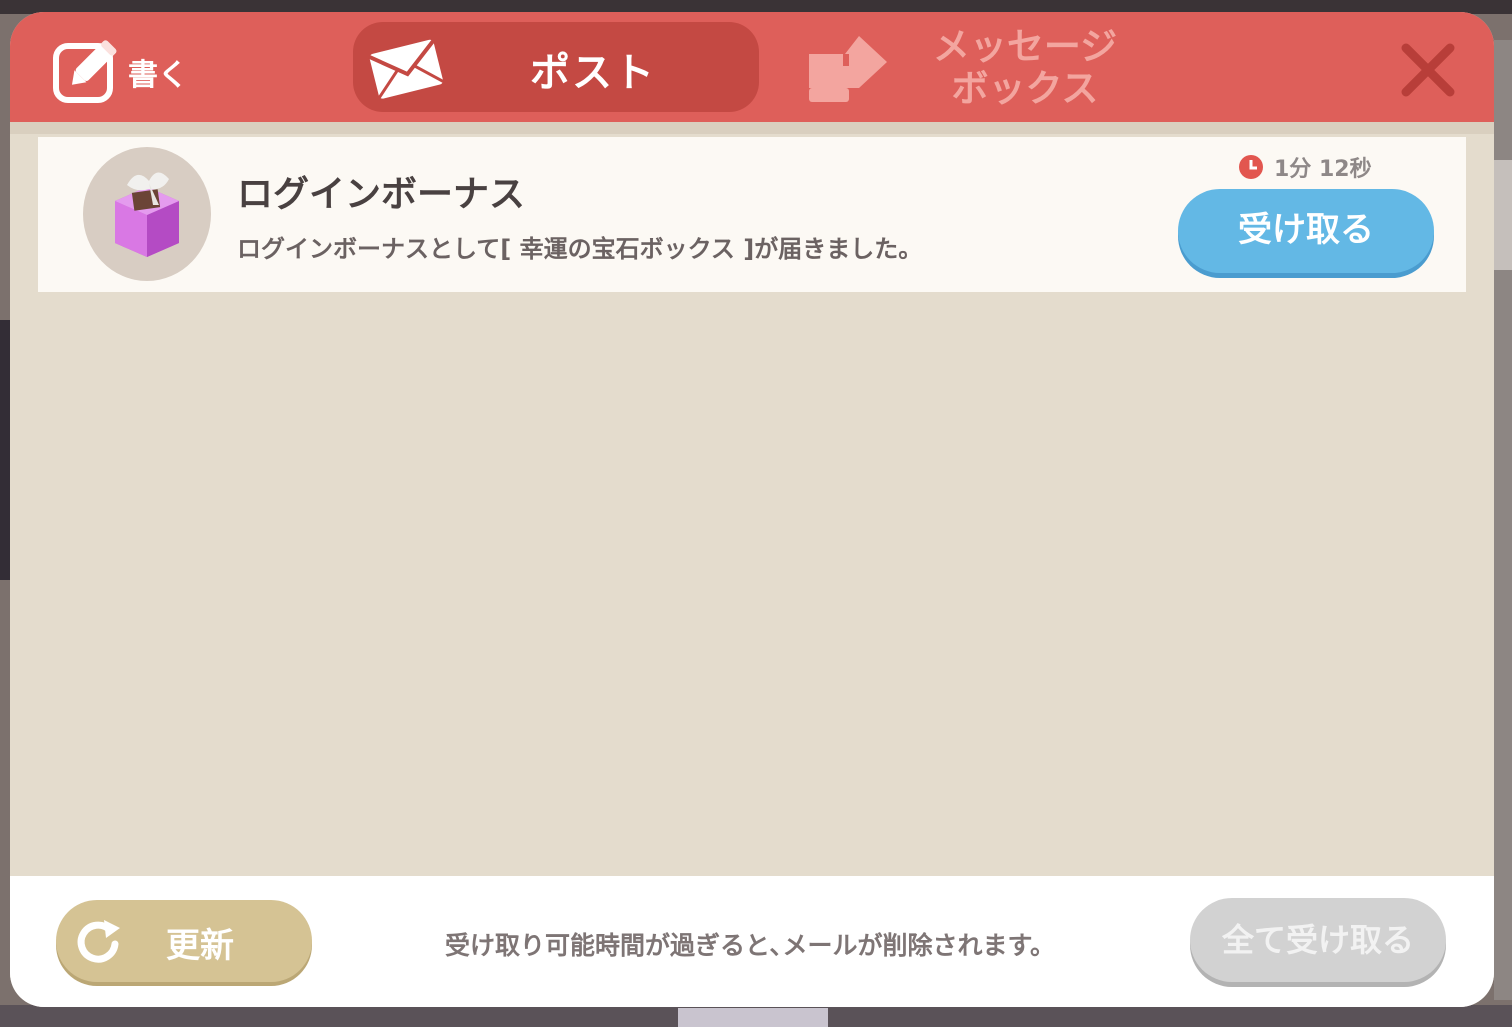 This screenshot has height=1027, width=1512. I want to click on envelope-icon, so click(406, 69).